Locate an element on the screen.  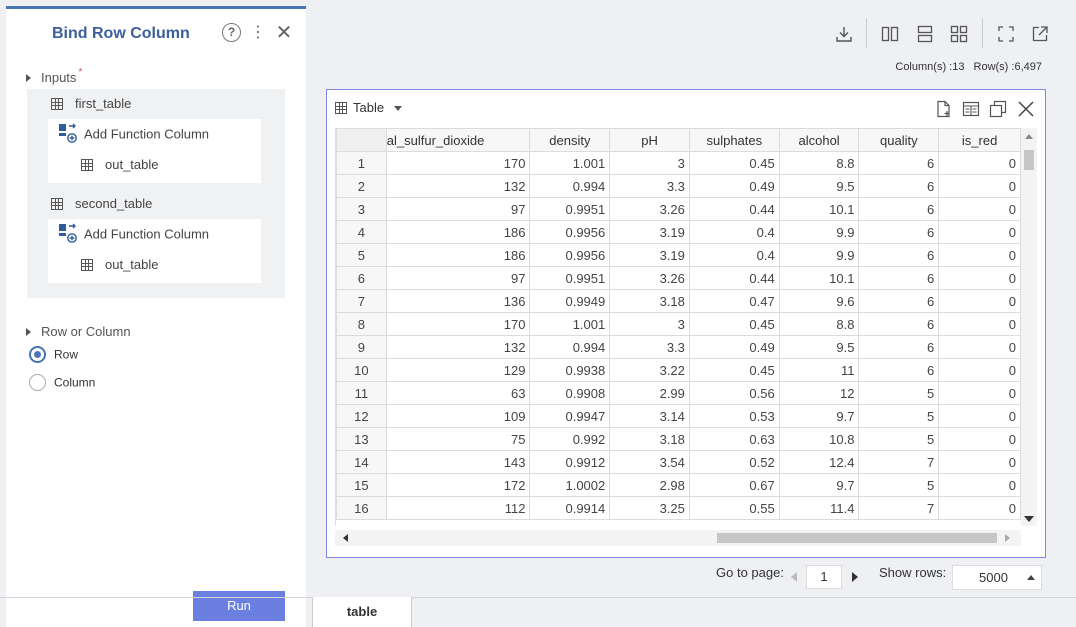
table-row: 8 170 1.001 3 0.45 8.8 6 0 is located at coordinates (678, 324).